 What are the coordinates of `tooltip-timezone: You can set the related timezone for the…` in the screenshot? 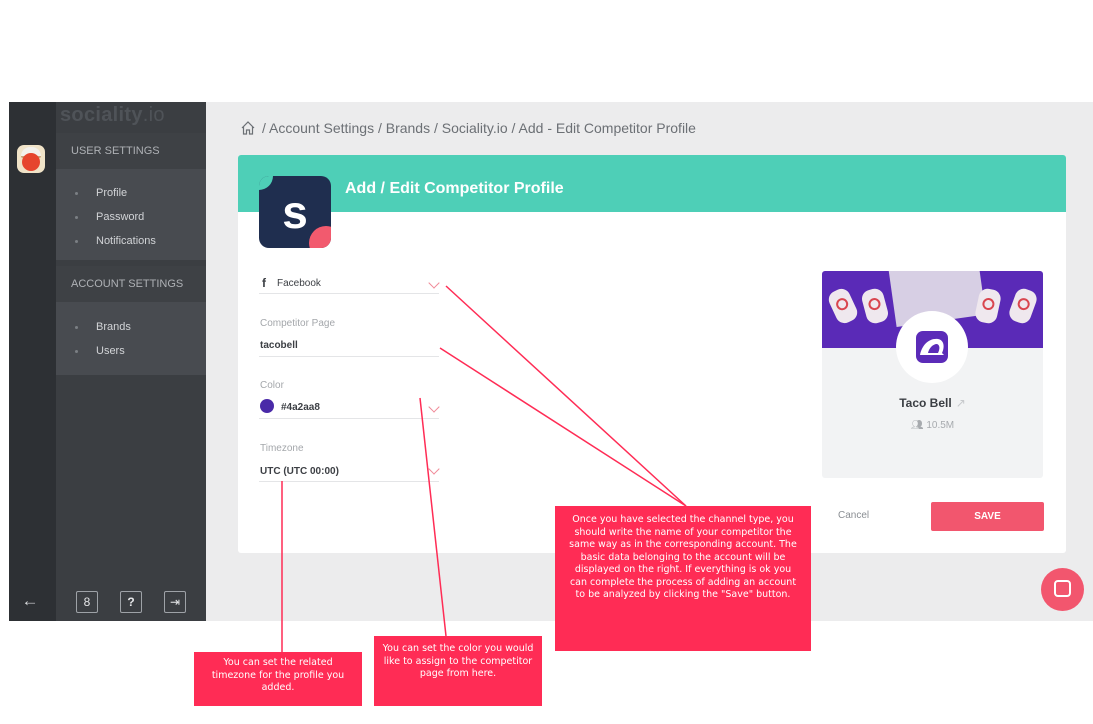 It's located at (278, 679).